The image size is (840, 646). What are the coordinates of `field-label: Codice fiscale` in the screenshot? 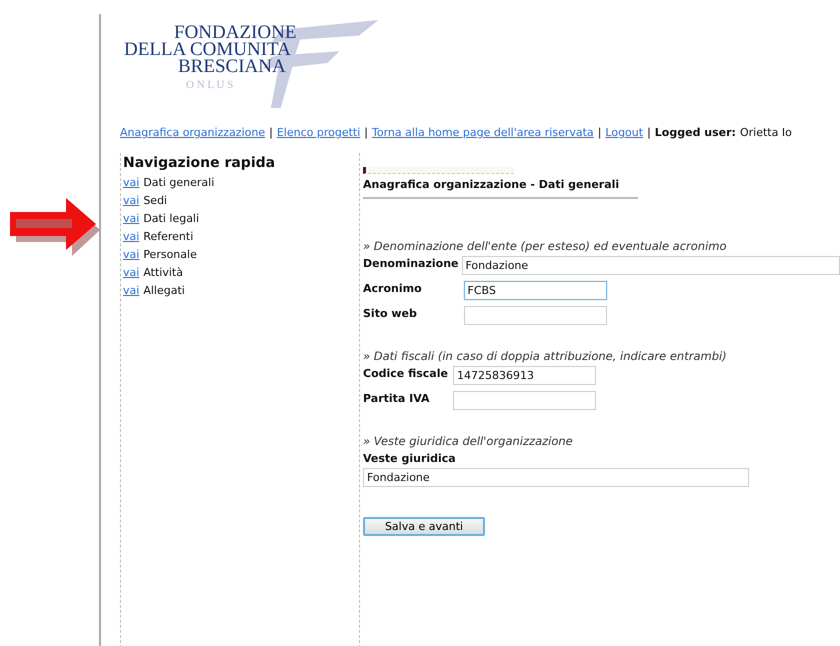 It's located at (405, 373).